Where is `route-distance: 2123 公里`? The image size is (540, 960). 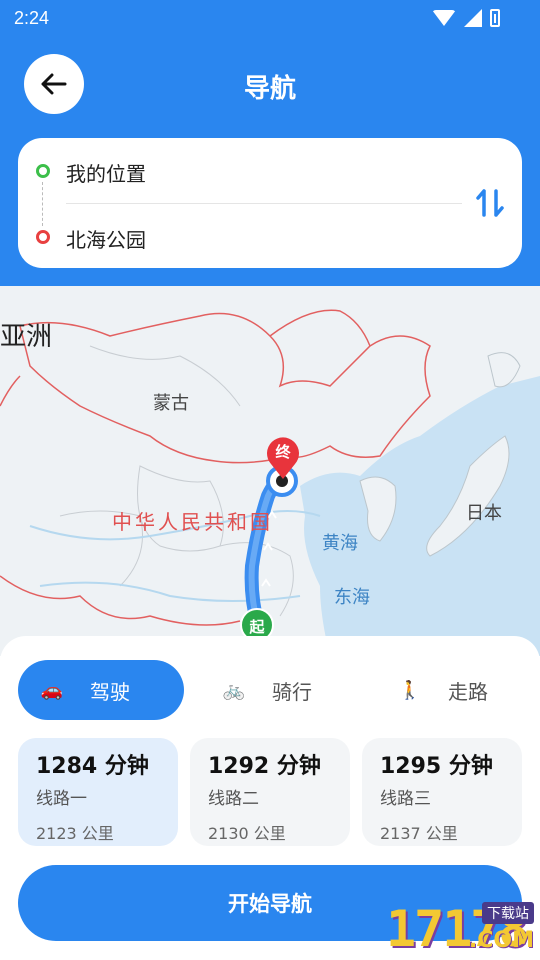
route-distance: 2123 公里 is located at coordinates (75, 833).